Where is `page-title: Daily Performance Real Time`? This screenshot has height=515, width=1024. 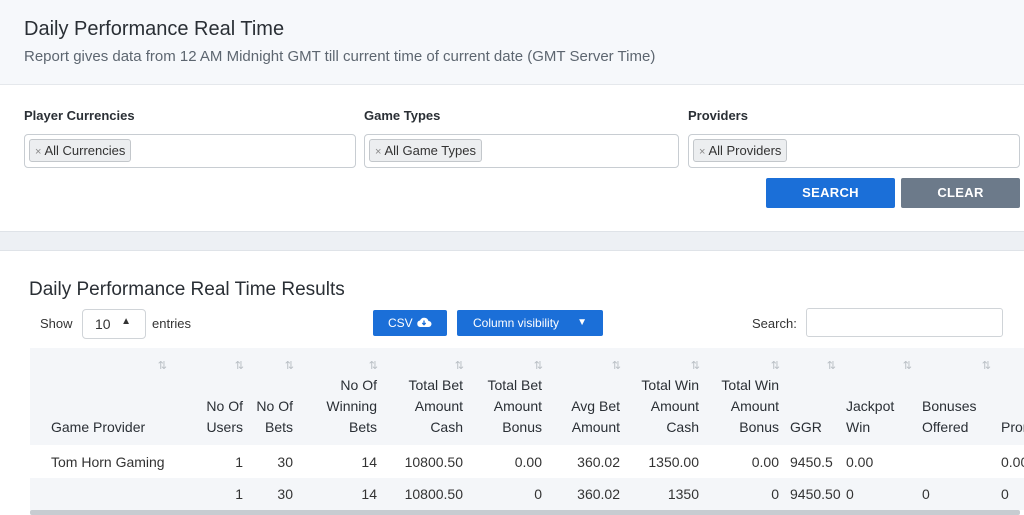
page-title: Daily Performance Real Time is located at coordinates (154, 29).